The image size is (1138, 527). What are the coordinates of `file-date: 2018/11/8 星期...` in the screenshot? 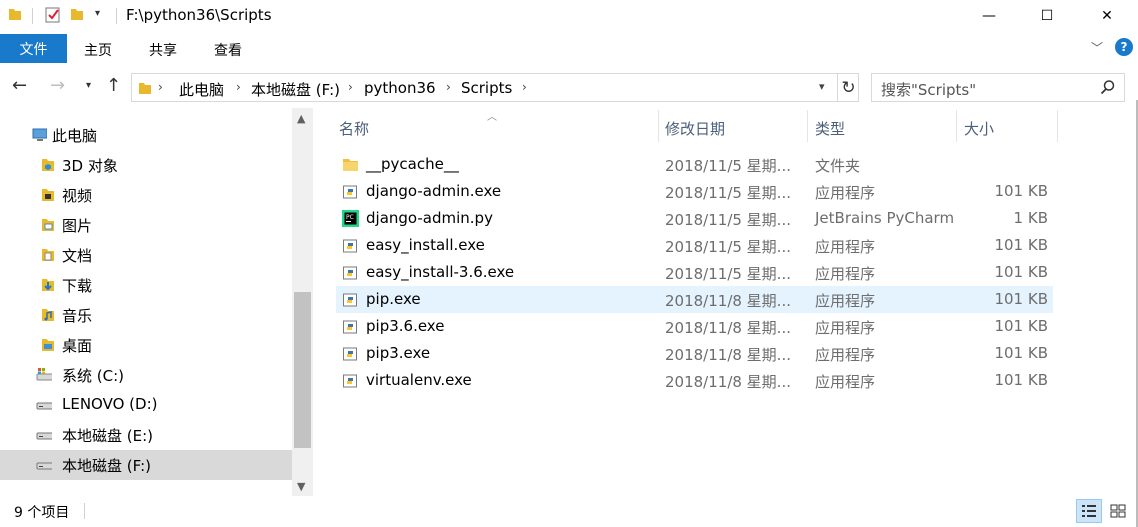 It's located at (728, 355).